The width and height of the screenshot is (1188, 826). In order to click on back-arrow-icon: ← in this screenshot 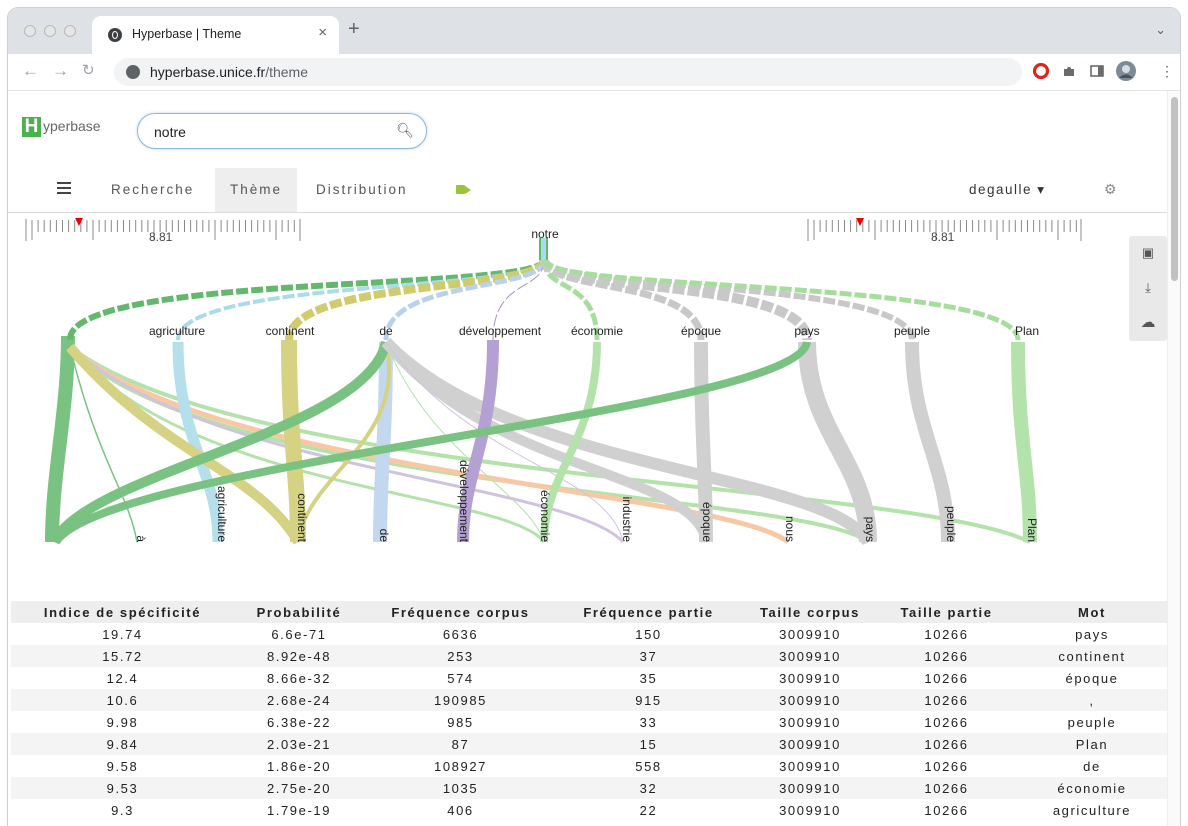, I will do `click(30, 71)`.